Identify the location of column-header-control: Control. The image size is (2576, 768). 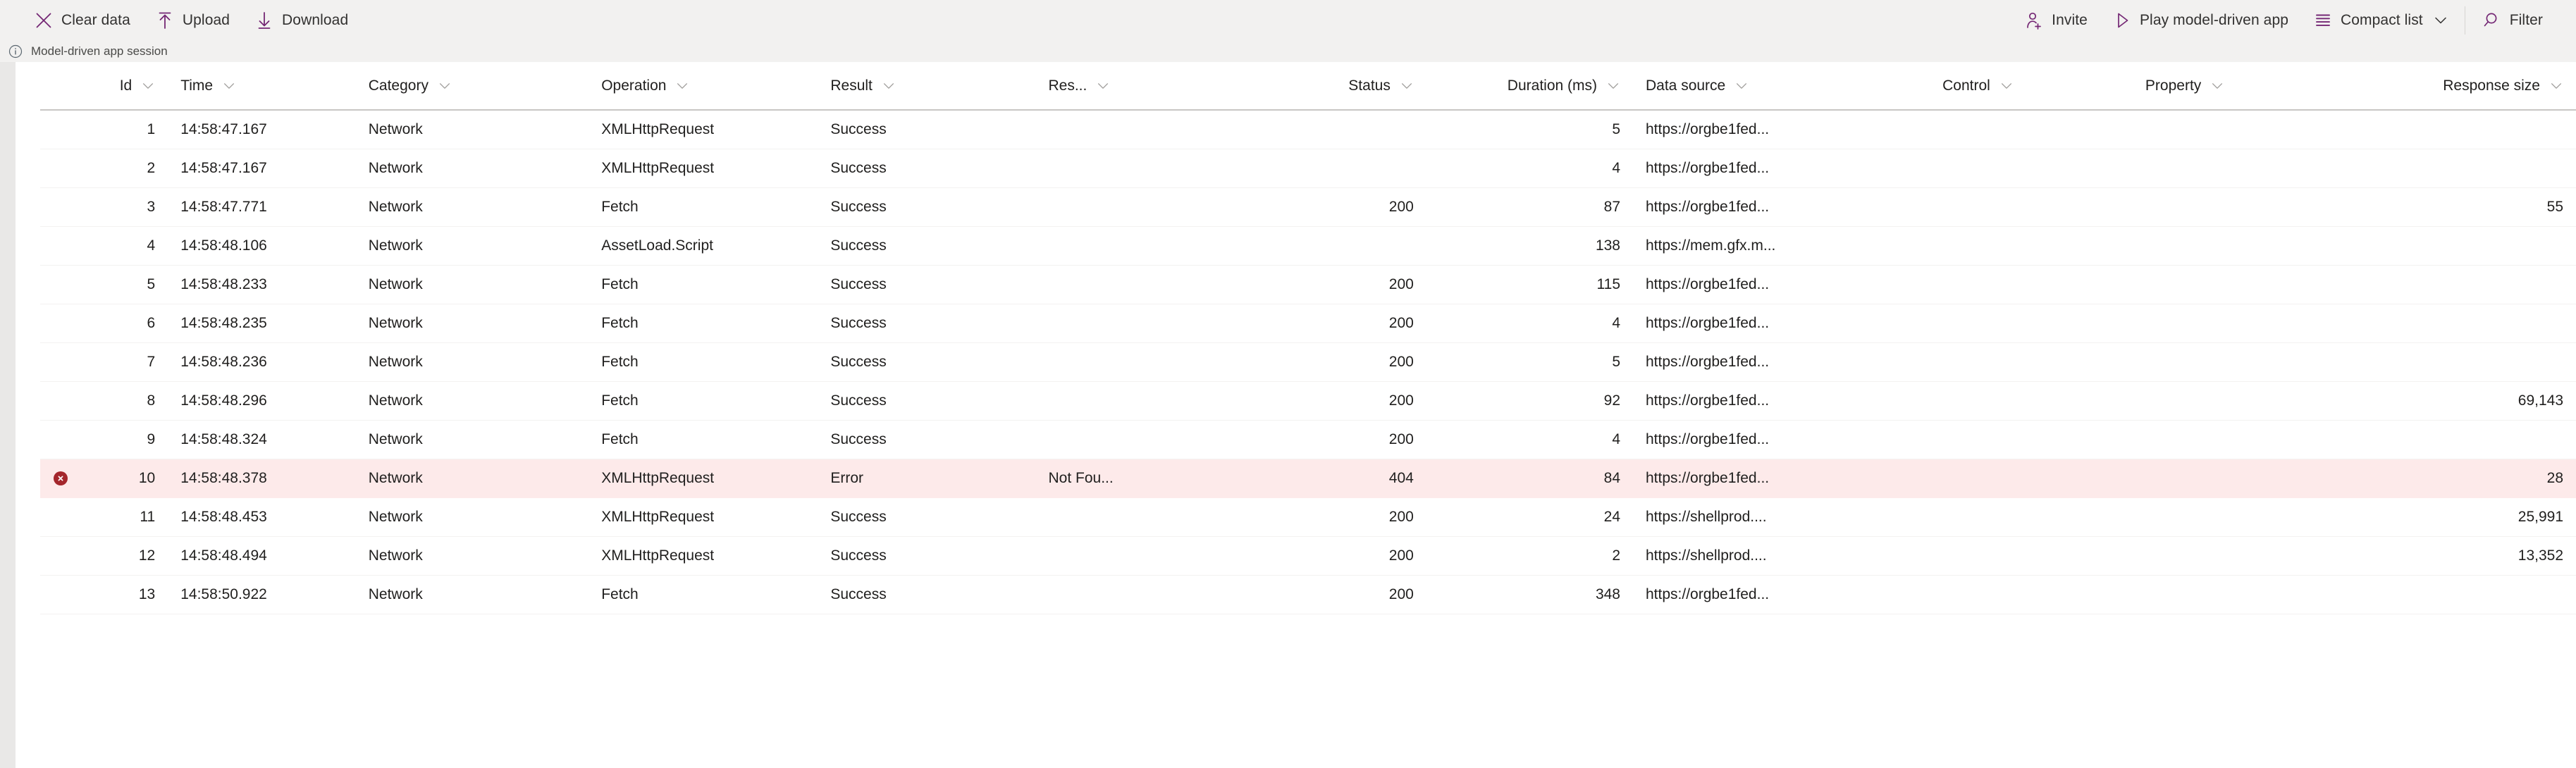
(2032, 86).